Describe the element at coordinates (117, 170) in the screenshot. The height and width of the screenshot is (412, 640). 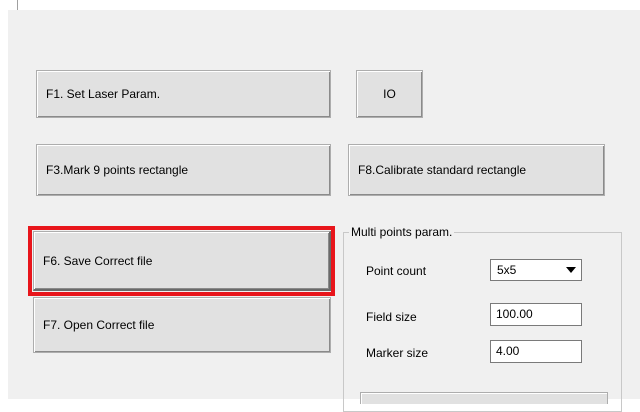
I see `mark-9-points-label: F3.Mark 9 points rectangle` at that location.